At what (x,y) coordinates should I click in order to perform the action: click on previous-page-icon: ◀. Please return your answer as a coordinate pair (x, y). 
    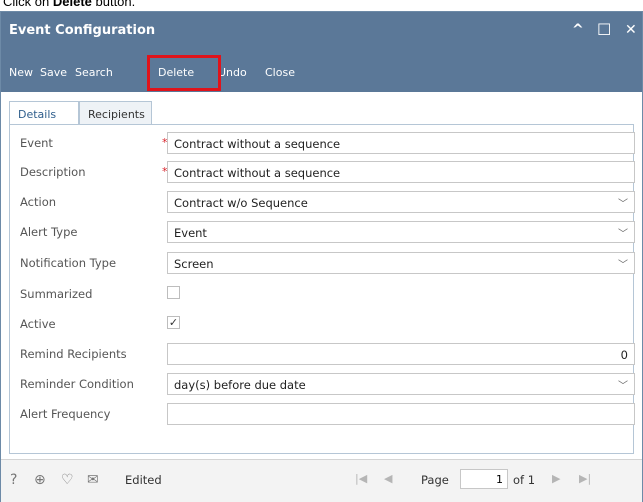
    Looking at the image, I should click on (388, 478).